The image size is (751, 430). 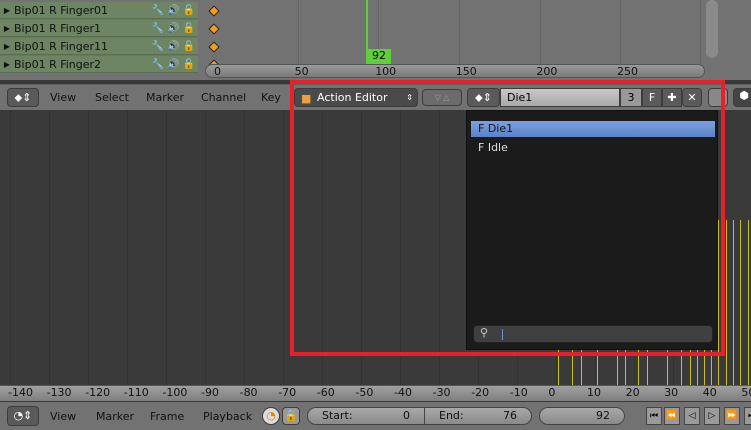 I want to click on menu-playback: Playback, so click(x=227, y=416).